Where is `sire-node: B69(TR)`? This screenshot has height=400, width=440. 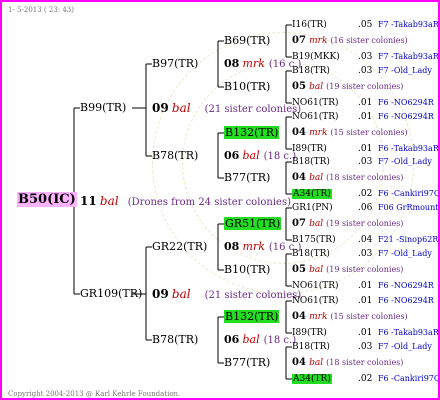
sire-node: B69(TR) is located at coordinates (247, 41).